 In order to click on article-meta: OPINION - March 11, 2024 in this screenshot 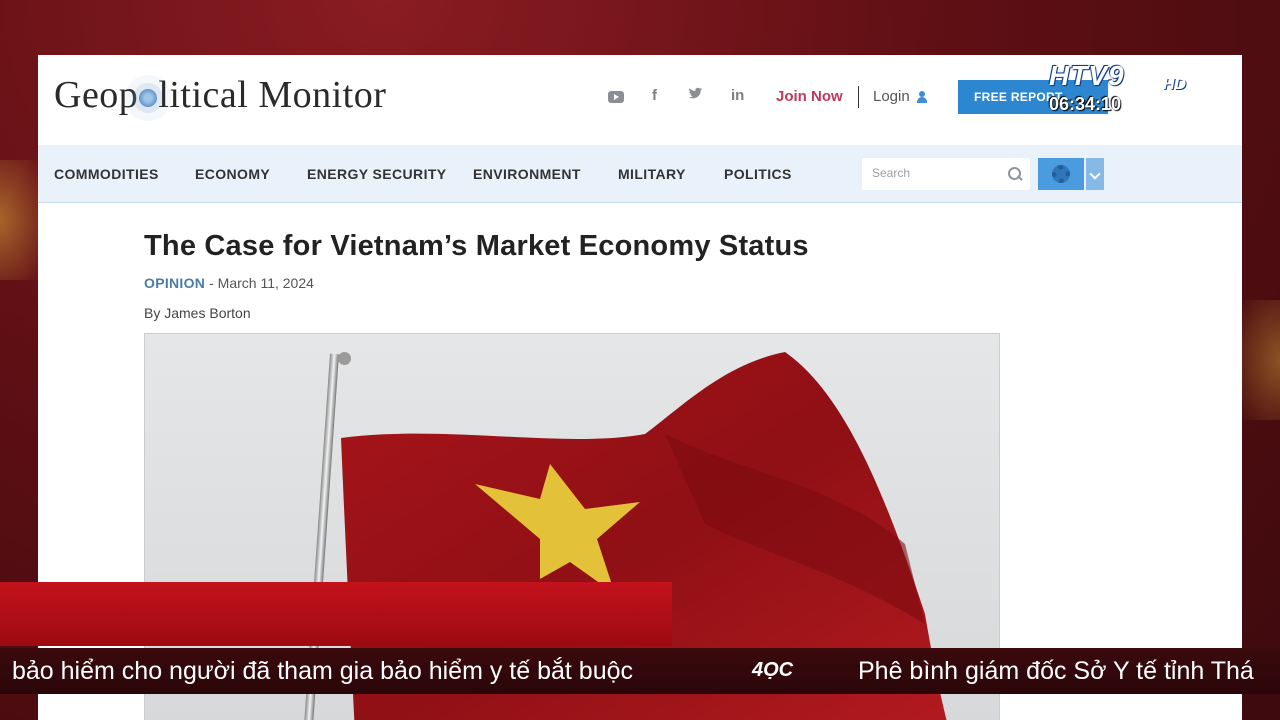, I will do `click(624, 283)`.